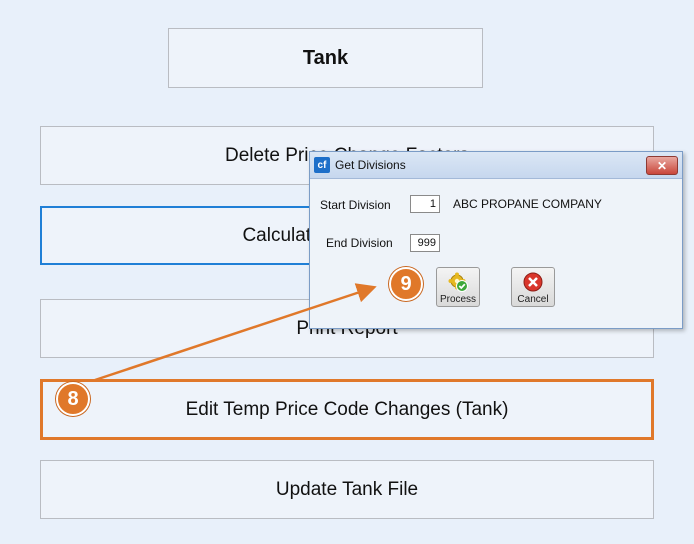 This screenshot has height=544, width=694. I want to click on step-9-badge: 9, so click(406, 284).